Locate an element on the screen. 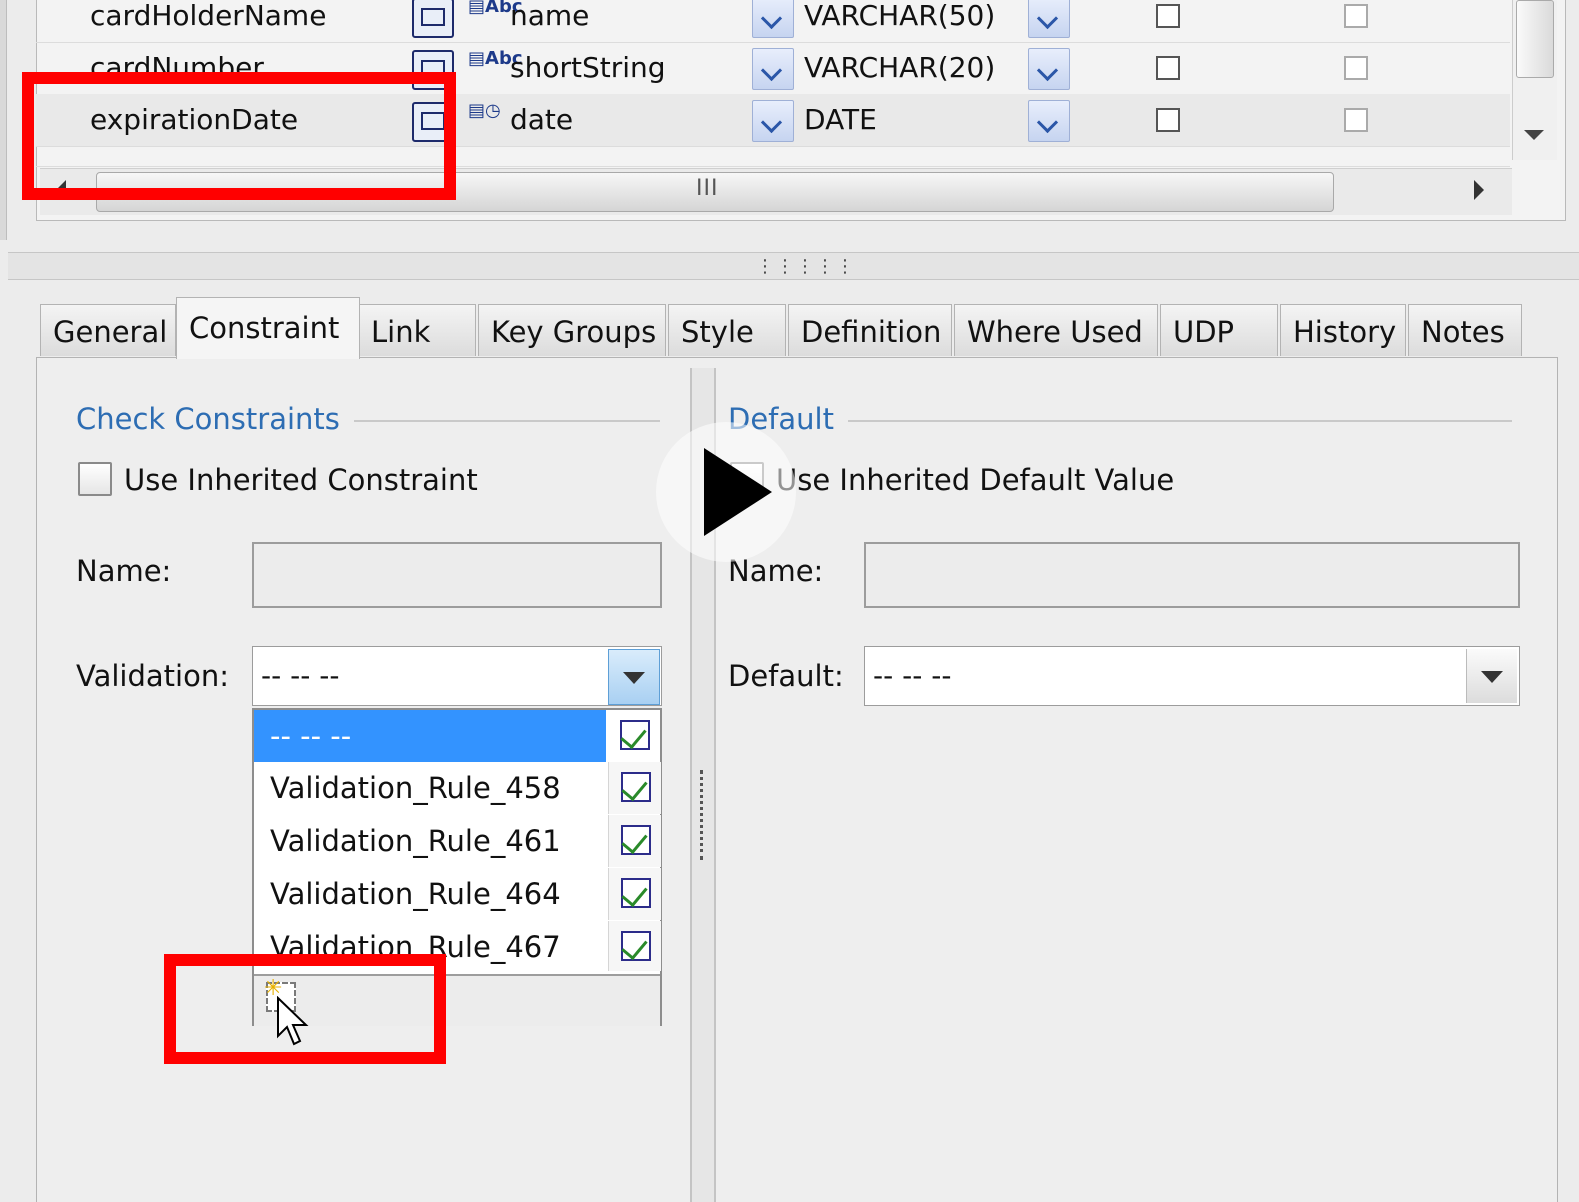  table-row: cardHolderName ▤Abc name VARCHAR(50) is located at coordinates (773, 21).